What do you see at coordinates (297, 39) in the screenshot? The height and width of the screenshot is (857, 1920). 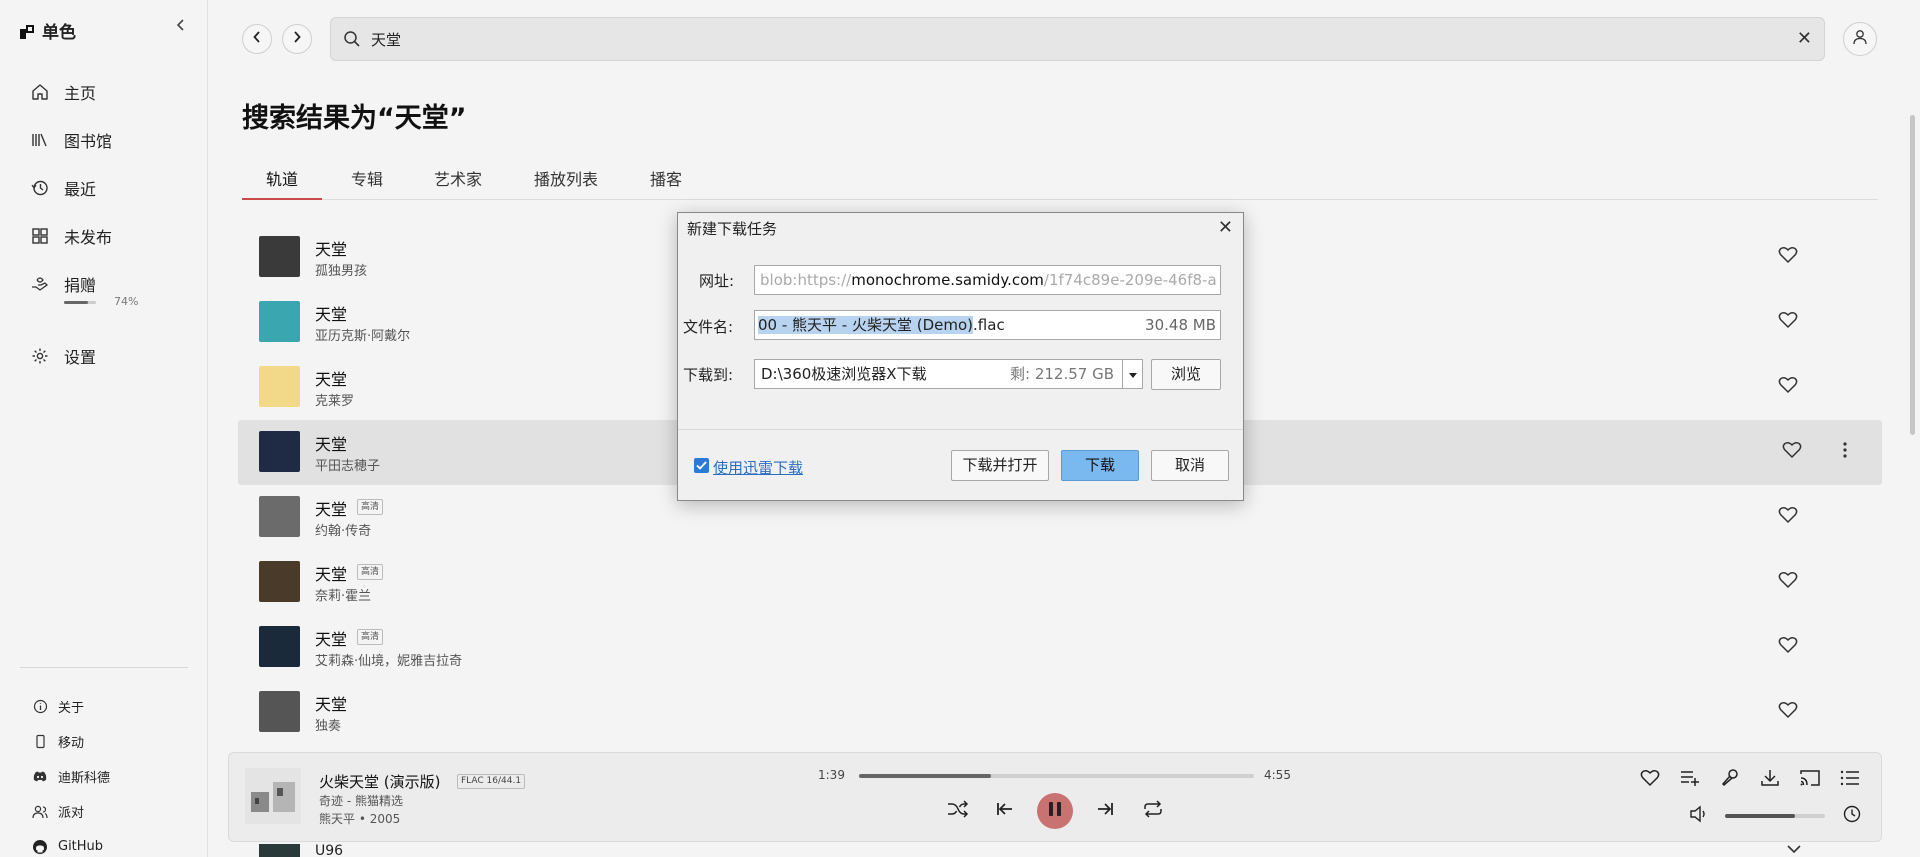 I see `forward-button` at bounding box center [297, 39].